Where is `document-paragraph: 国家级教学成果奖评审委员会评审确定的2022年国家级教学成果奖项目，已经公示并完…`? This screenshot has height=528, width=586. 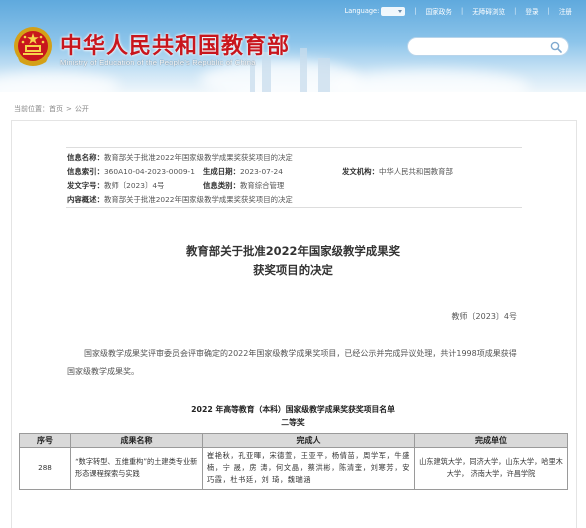 document-paragraph: 国家级教学成果奖评审委员会评审确定的2022年国家级教学成果奖项目，已经公示并完… is located at coordinates (292, 362).